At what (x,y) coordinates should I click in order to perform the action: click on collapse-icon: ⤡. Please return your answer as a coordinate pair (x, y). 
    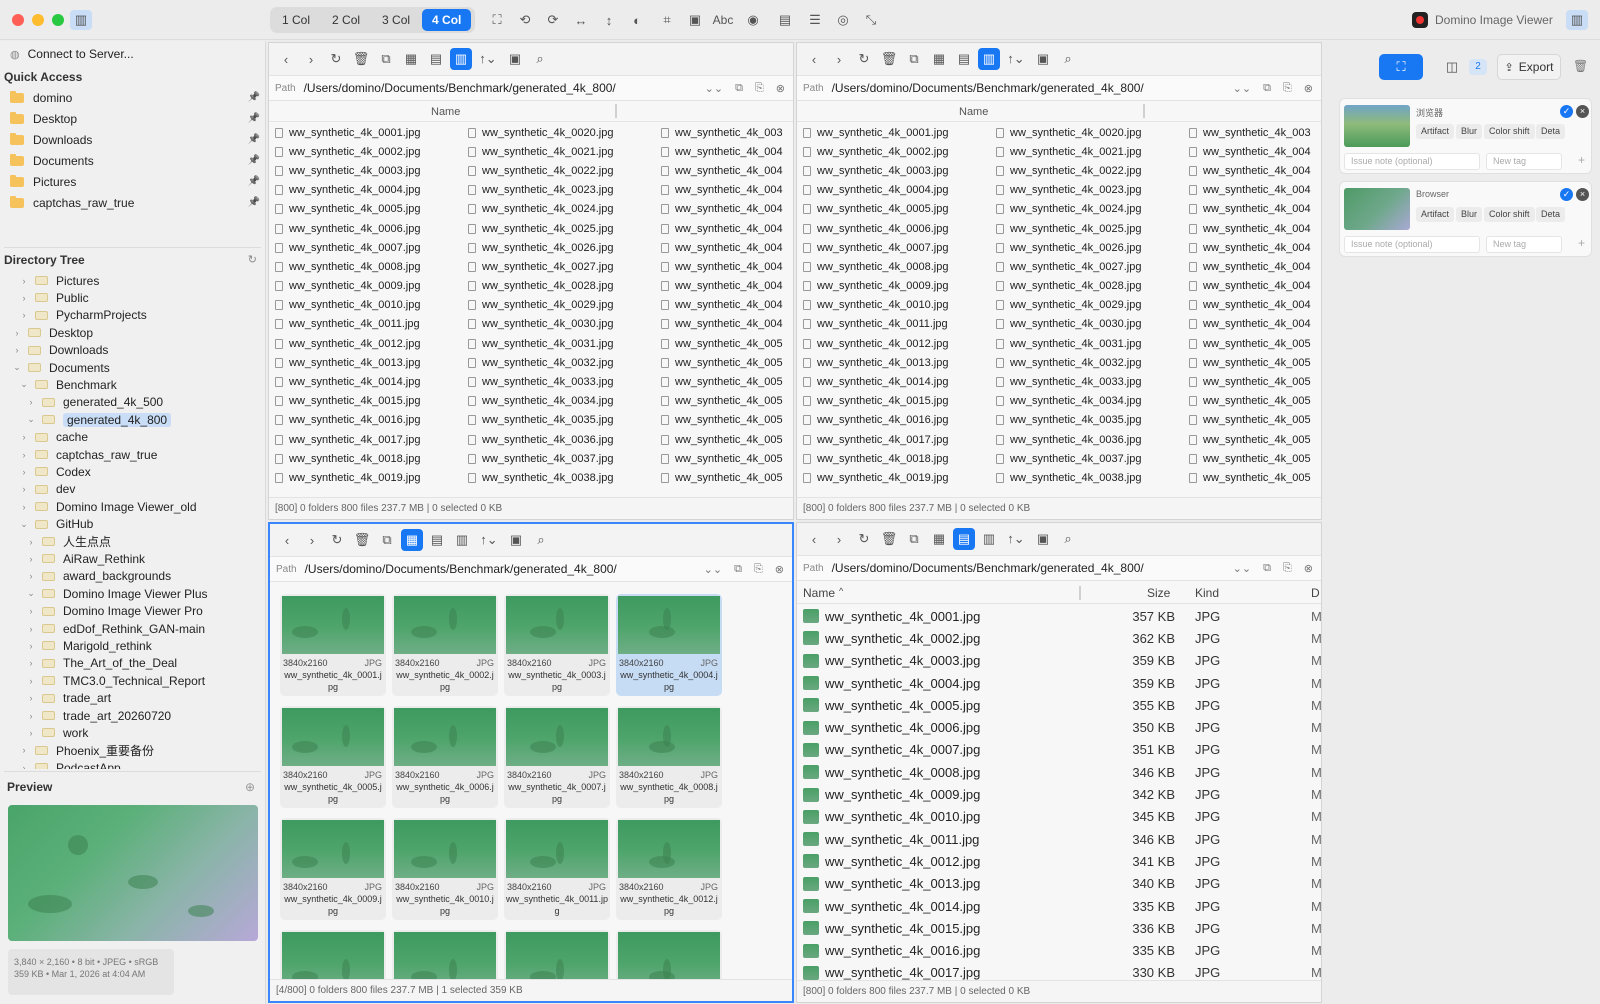
    Looking at the image, I should click on (871, 20).